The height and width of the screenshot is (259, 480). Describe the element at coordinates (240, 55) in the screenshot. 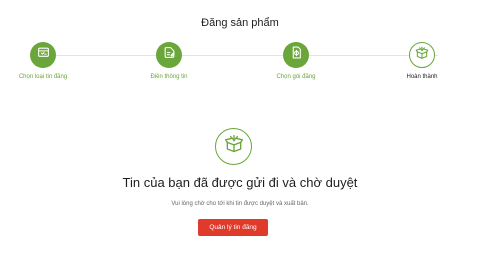

I see `stepper-connector` at that location.